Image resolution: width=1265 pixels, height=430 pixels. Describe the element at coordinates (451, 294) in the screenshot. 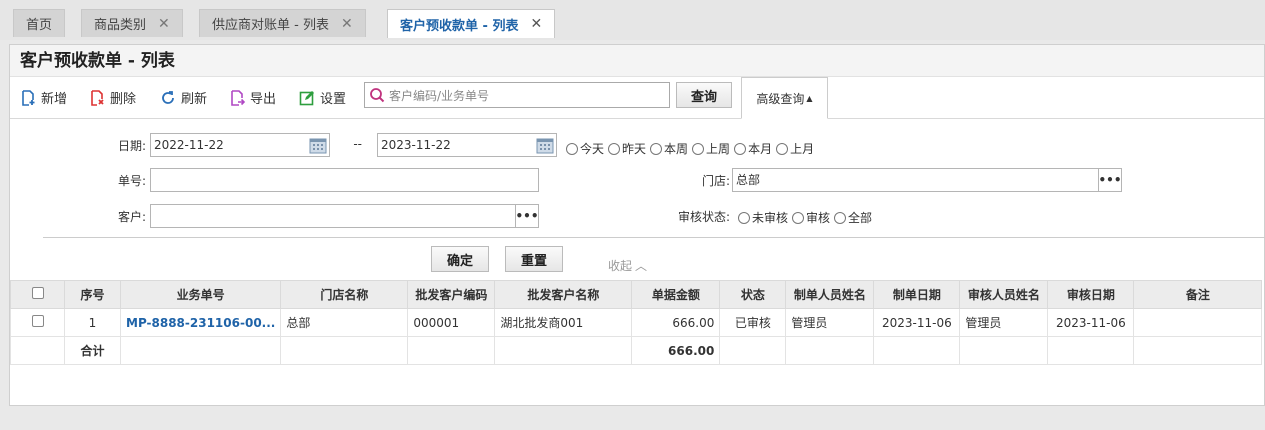

I see `column-header: 批发客户编码` at that location.